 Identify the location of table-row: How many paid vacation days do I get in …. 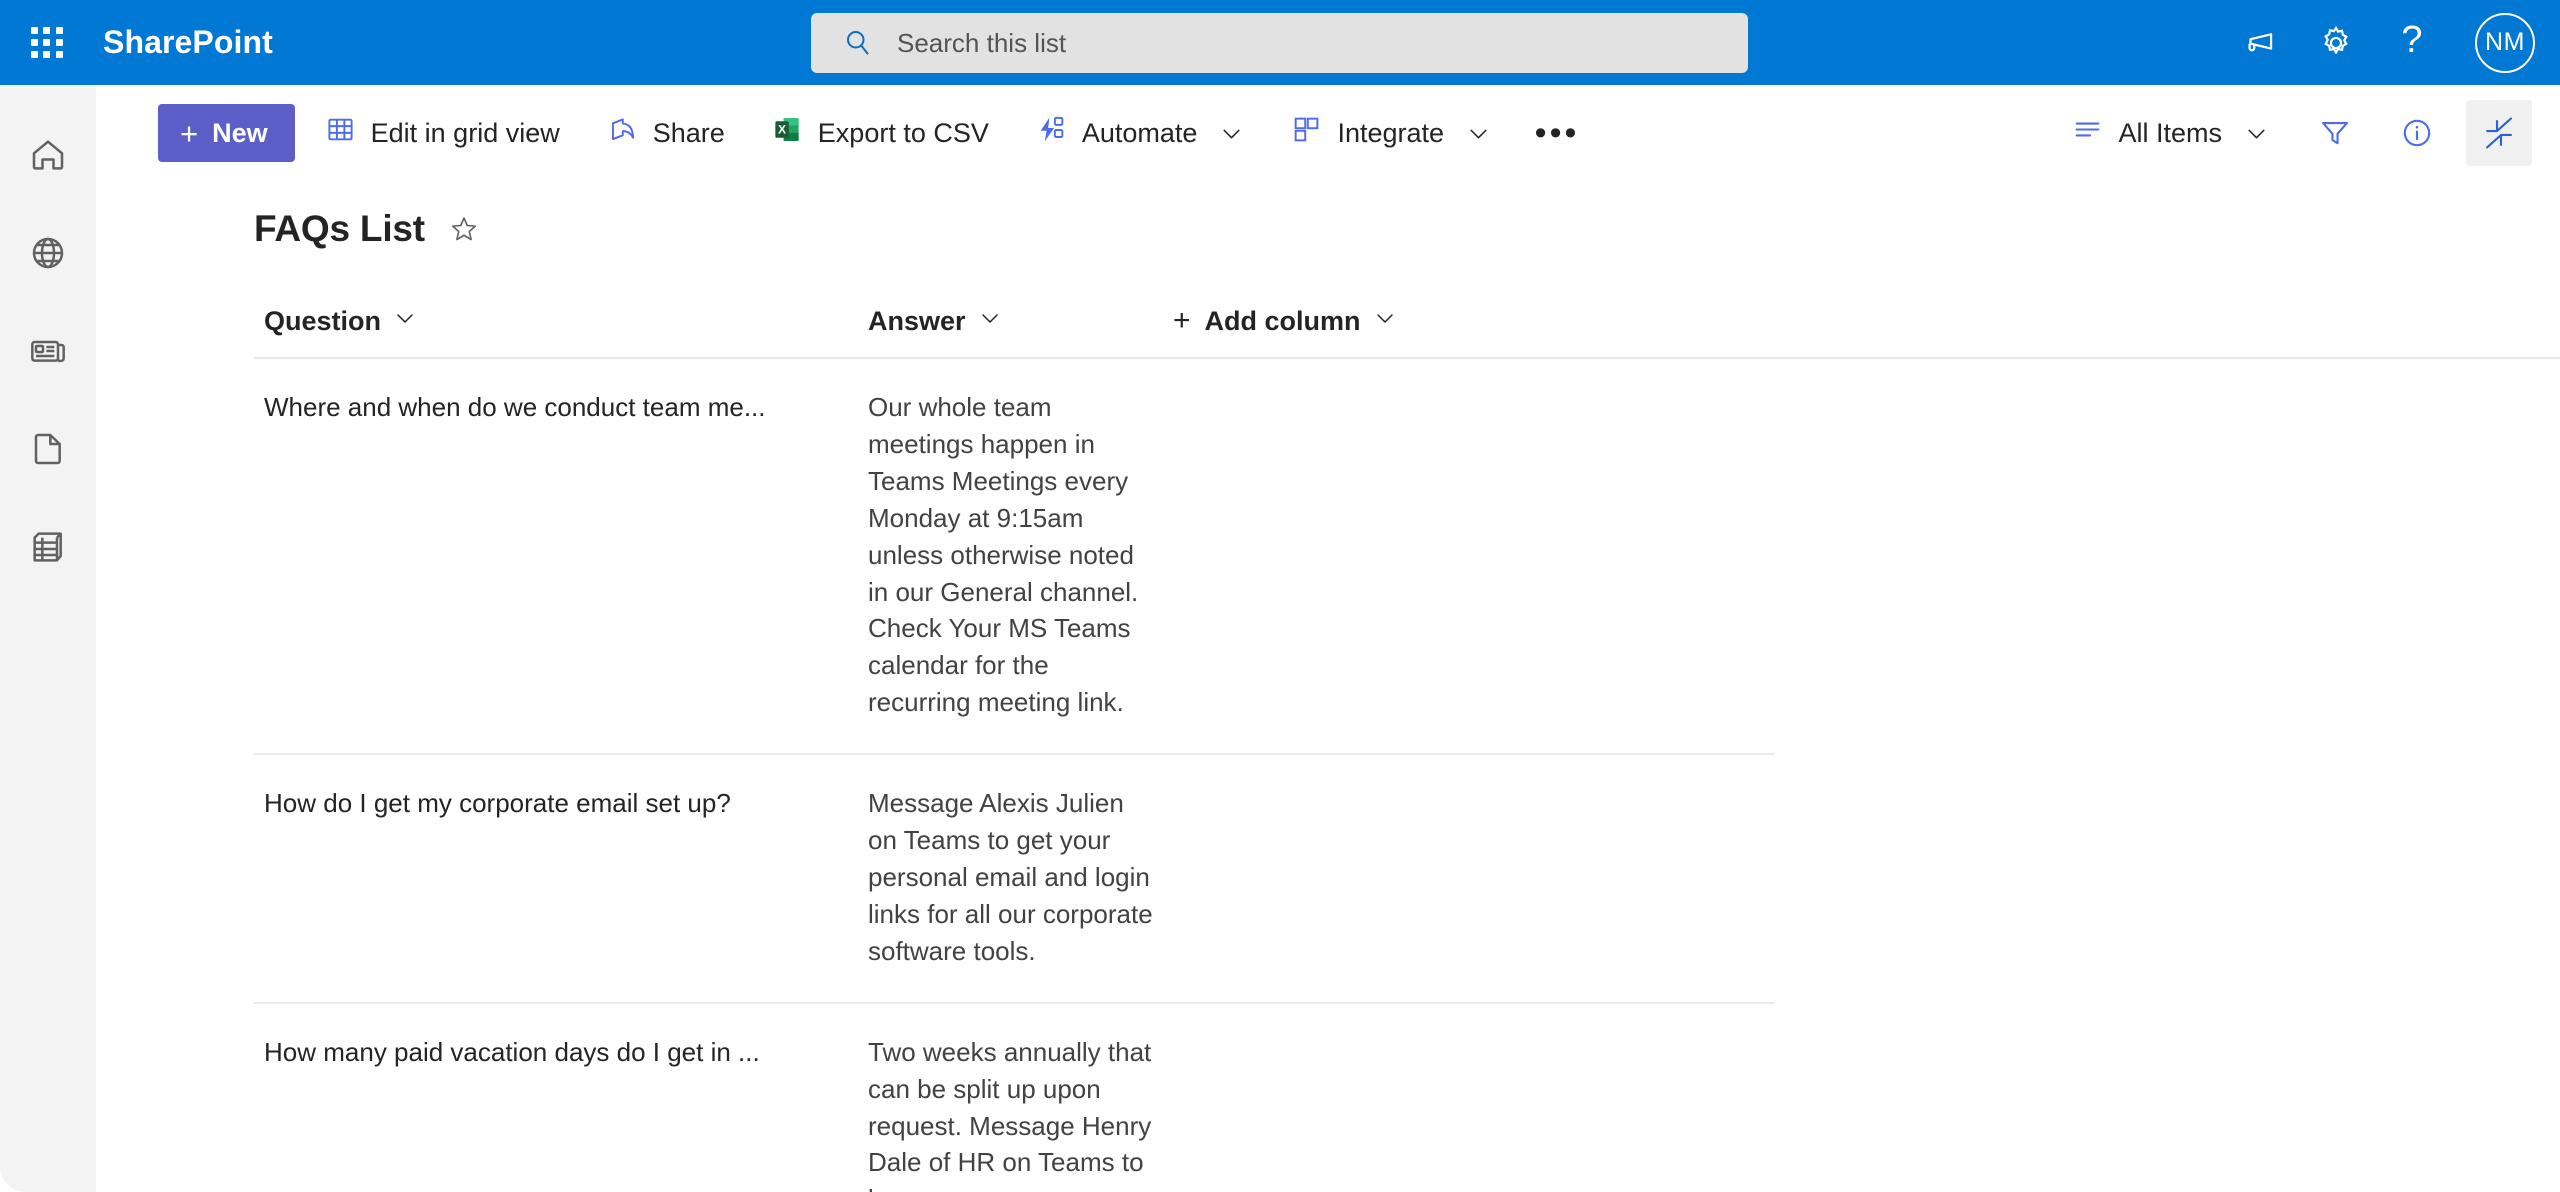
(1407, 1098).